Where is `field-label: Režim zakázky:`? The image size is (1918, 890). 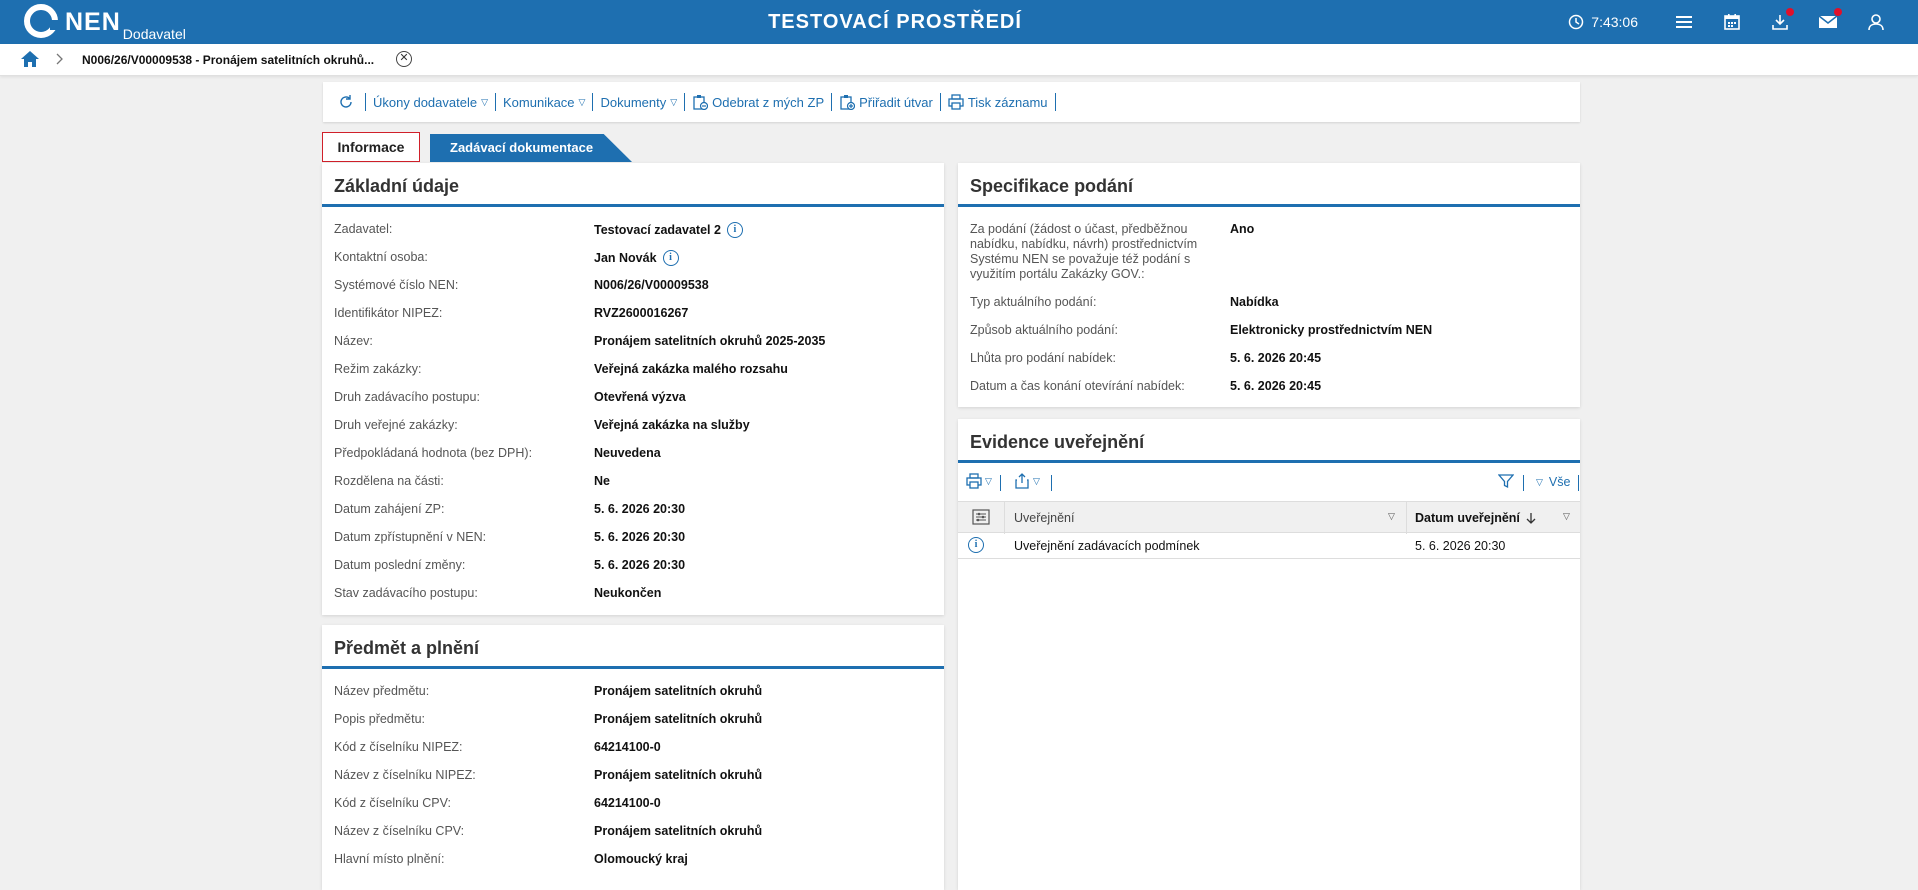 field-label: Režim zakázky: is located at coordinates (378, 369).